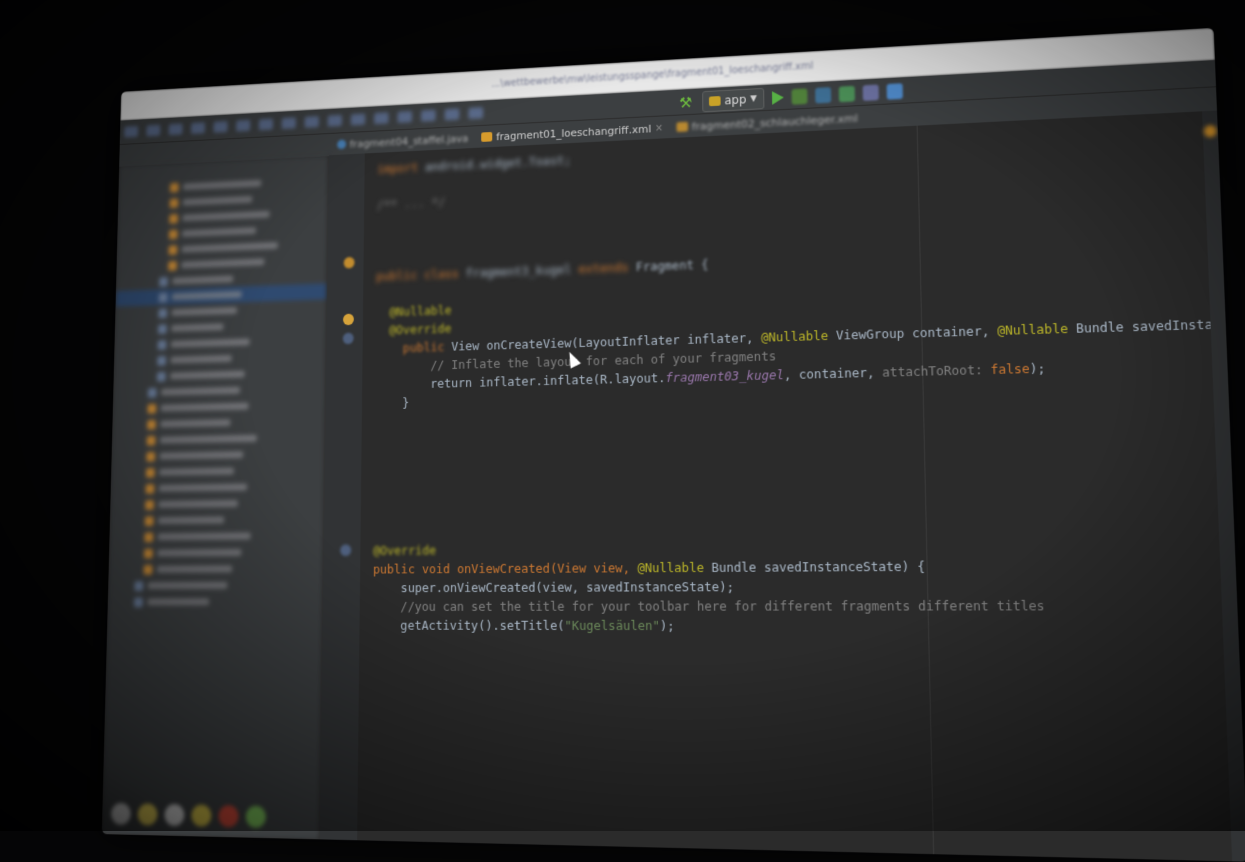 This screenshot has height=862, width=1245. I want to click on sdk-icon, so click(870, 92).